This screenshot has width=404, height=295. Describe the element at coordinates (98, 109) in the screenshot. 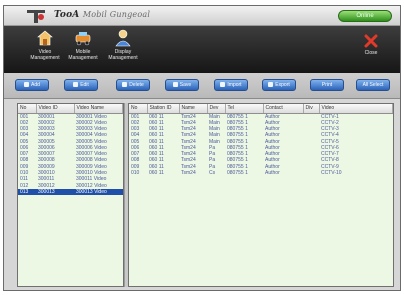

I see `left-column-header: Video Name` at that location.